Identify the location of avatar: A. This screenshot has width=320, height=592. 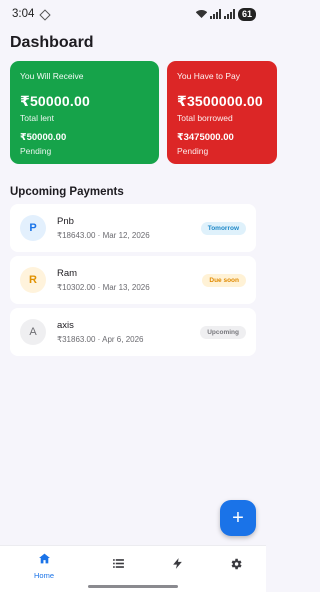
(33, 332).